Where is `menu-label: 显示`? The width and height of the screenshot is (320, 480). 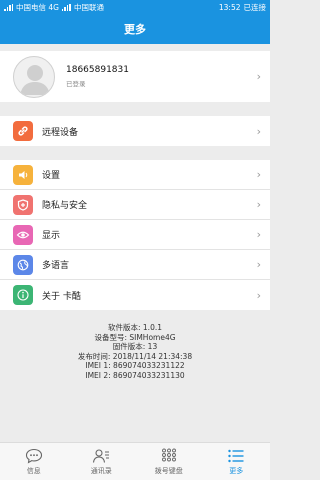
menu-label: 显示 is located at coordinates (51, 236).